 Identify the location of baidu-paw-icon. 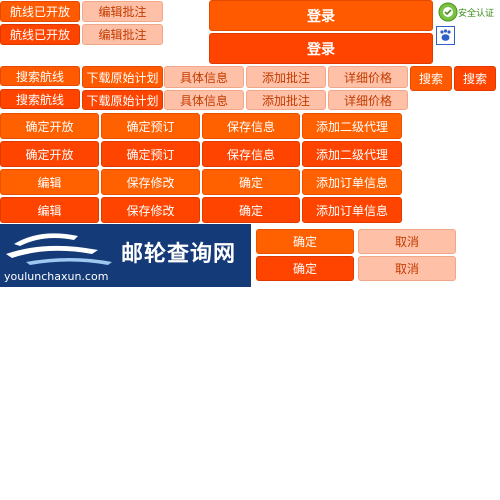
(445, 35).